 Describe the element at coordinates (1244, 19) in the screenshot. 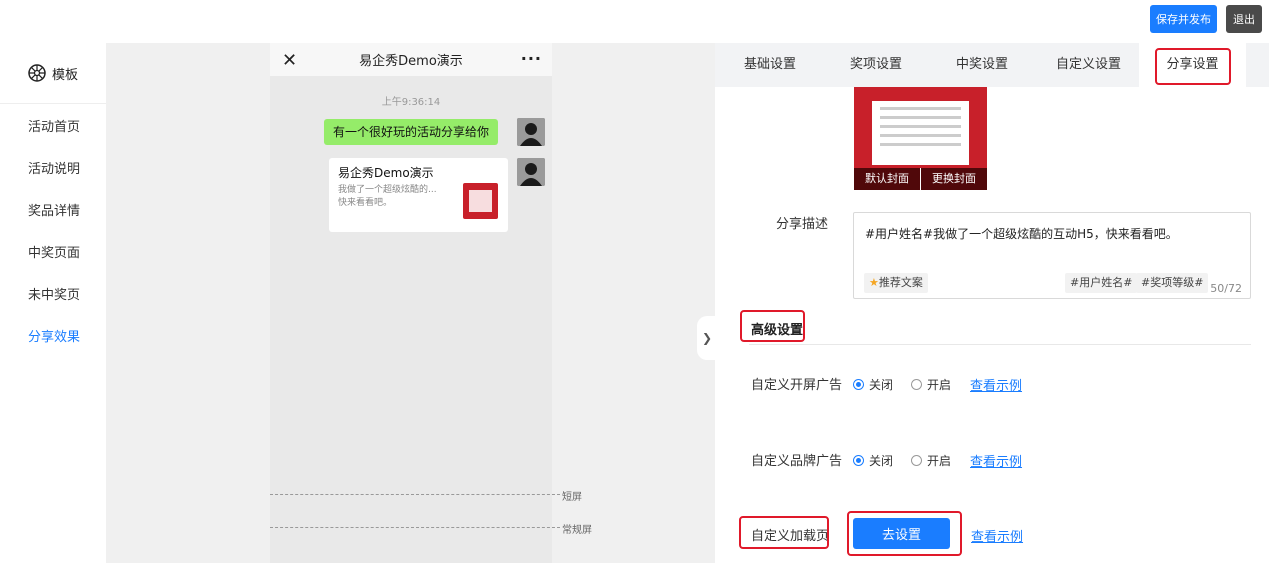

I see `exit-button: 退出` at that location.